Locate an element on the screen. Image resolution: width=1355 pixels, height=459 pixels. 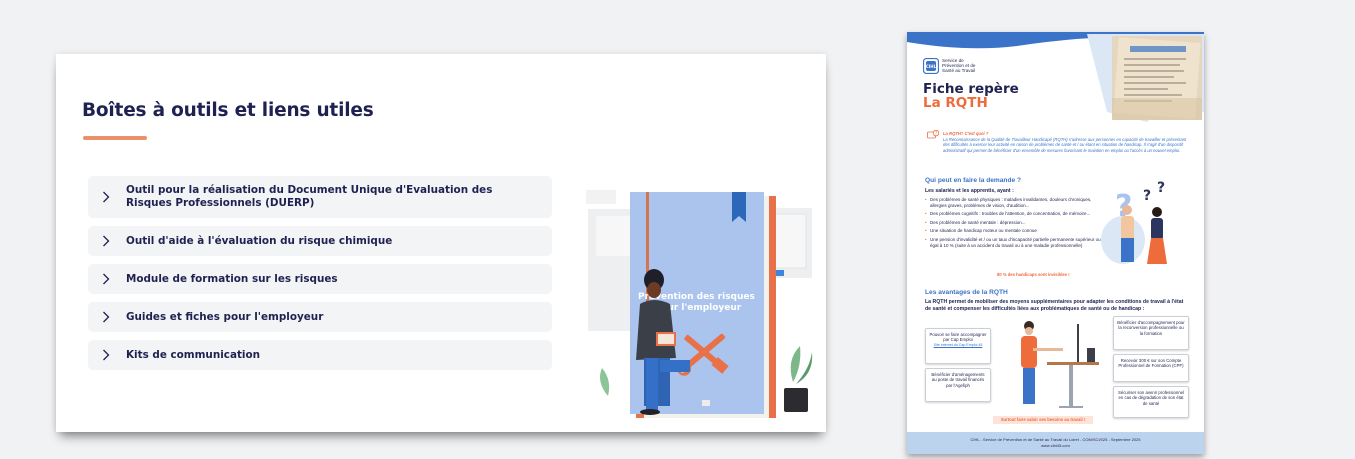
menu-item-label: Module de formation sur les risques is located at coordinates (232, 278).